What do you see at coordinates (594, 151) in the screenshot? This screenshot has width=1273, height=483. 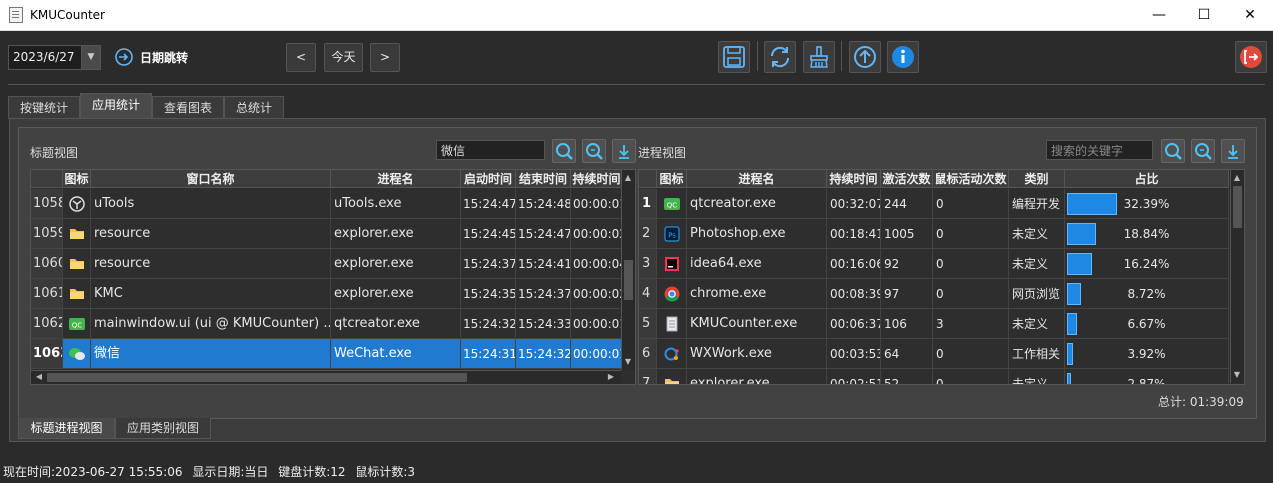 I see `left-search-next-button` at bounding box center [594, 151].